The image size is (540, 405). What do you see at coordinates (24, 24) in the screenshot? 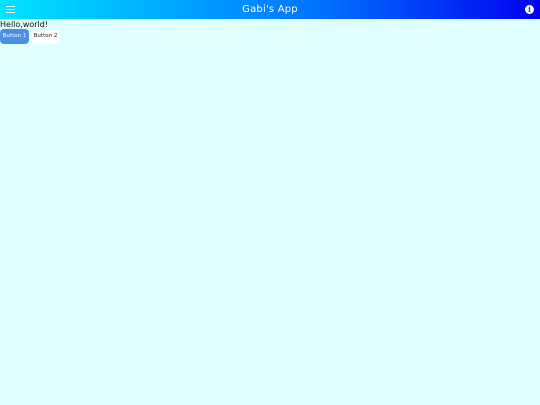
I see `greeting-text: Hello,world!` at bounding box center [24, 24].